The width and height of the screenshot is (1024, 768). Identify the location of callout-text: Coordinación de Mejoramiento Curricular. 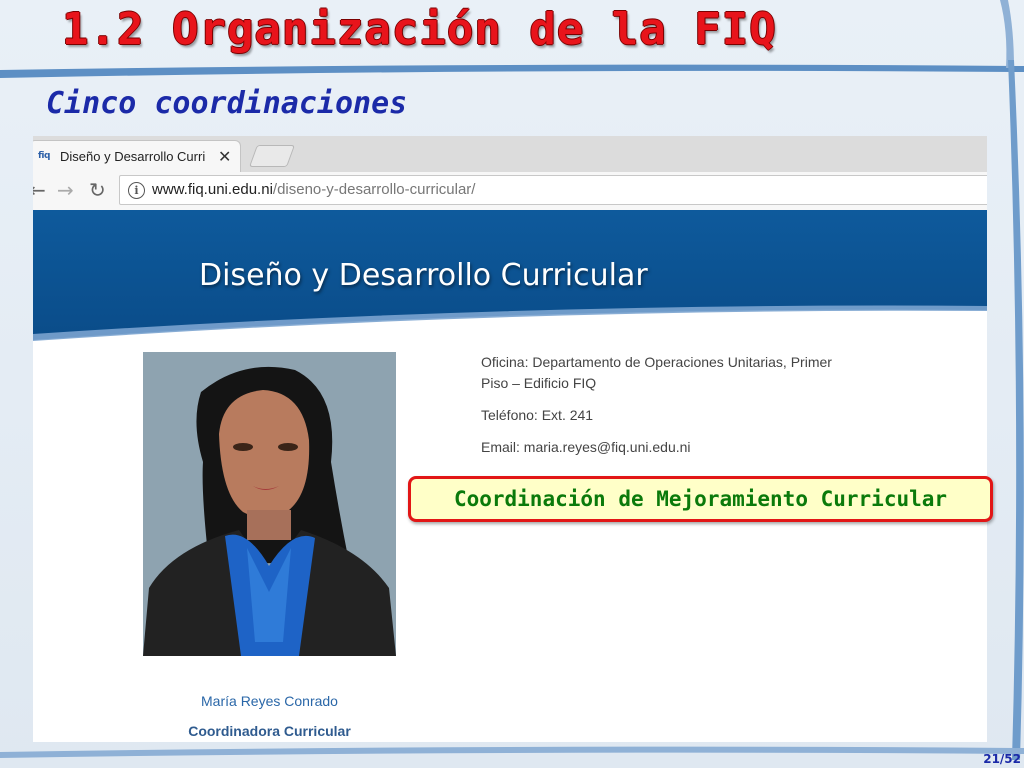
(700, 499).